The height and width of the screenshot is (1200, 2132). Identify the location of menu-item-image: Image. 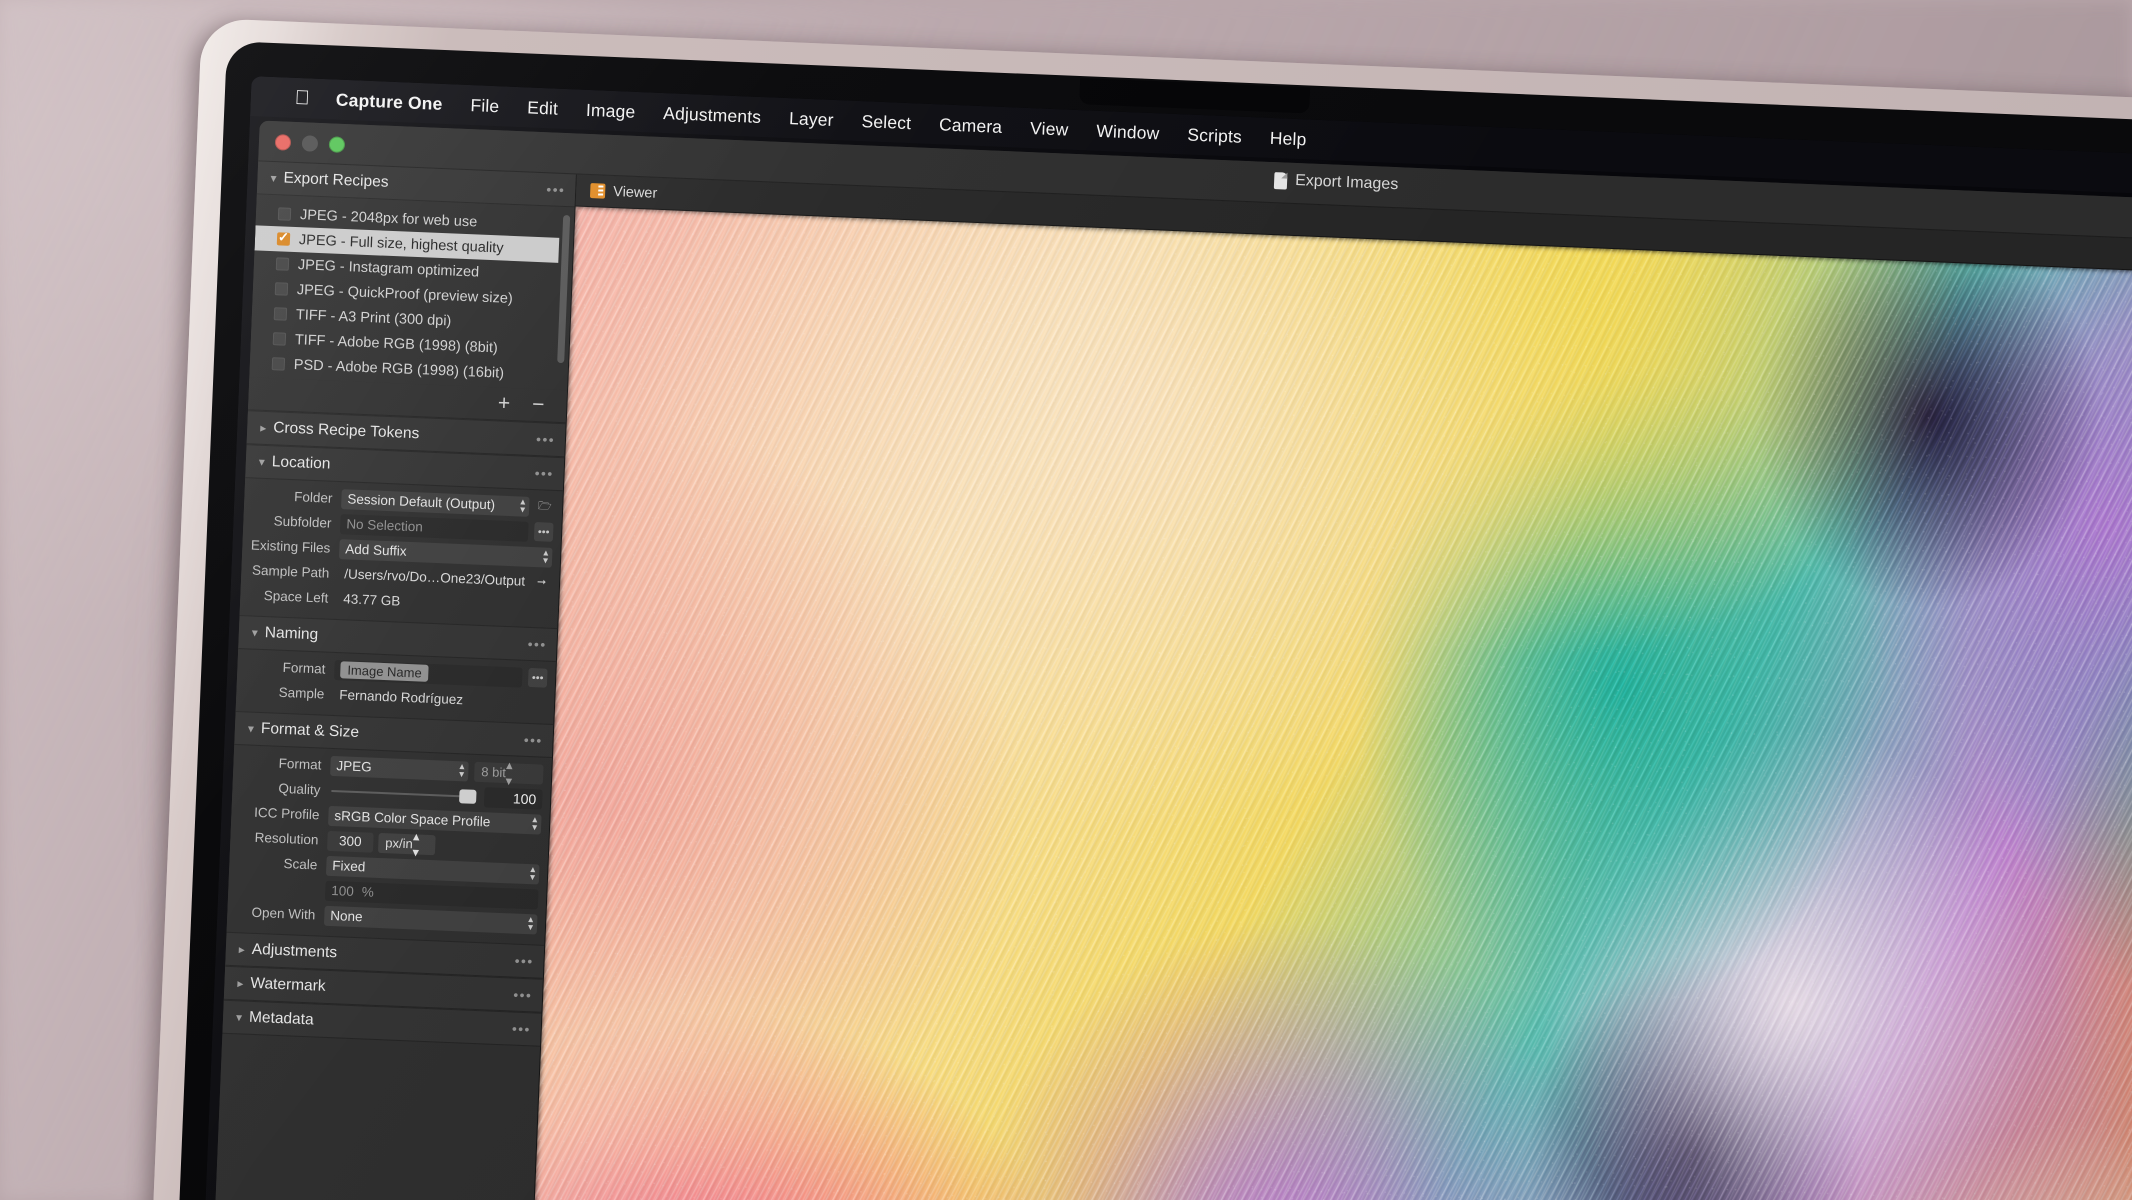
(611, 111).